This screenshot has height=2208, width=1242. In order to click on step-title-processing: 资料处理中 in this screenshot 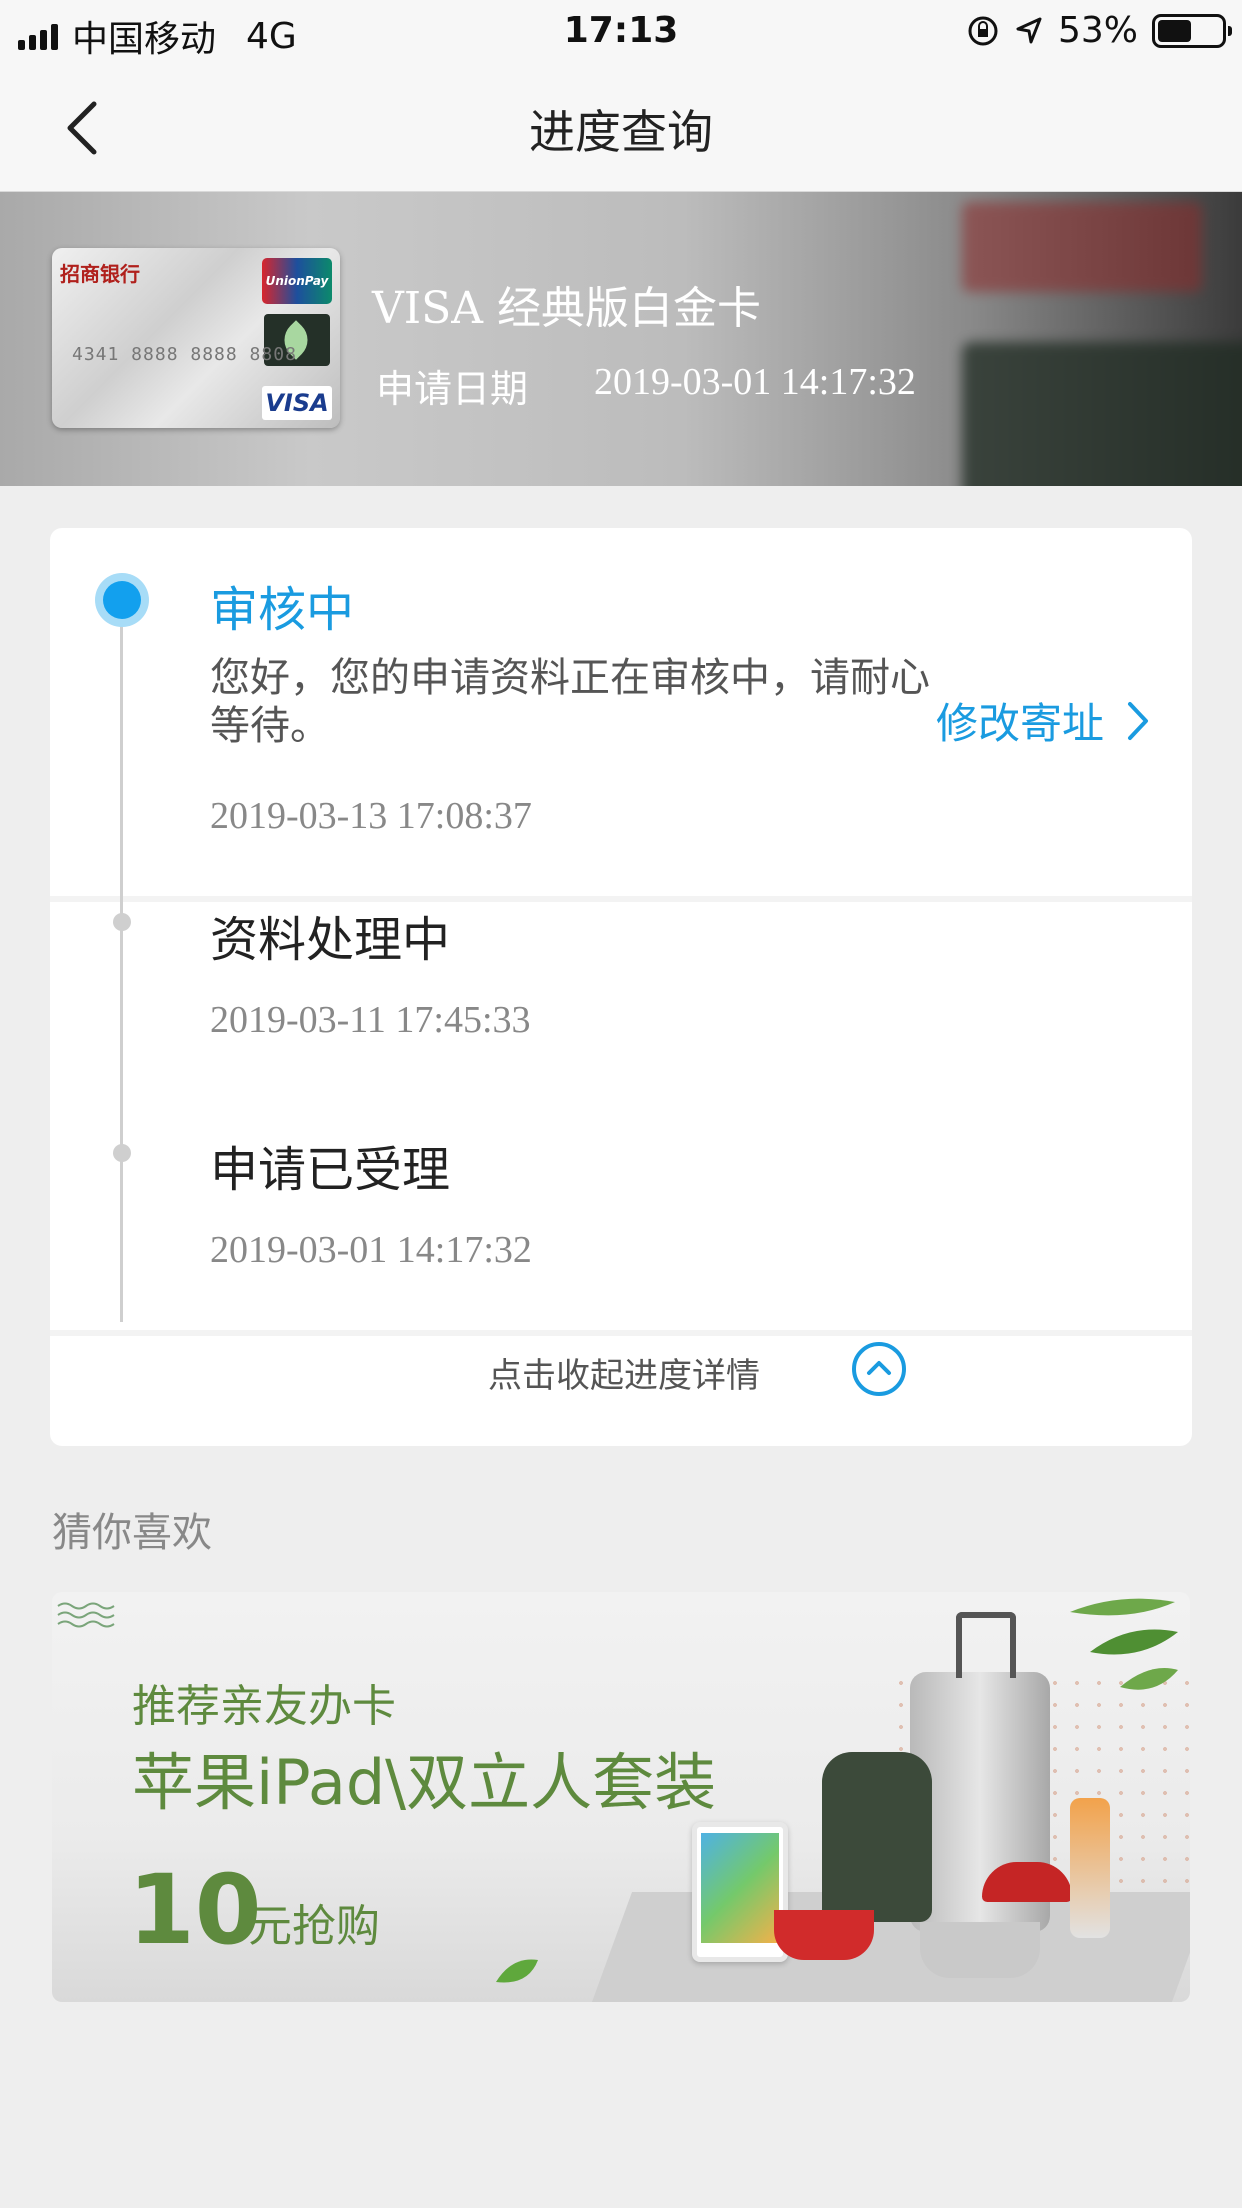, I will do `click(330, 940)`.